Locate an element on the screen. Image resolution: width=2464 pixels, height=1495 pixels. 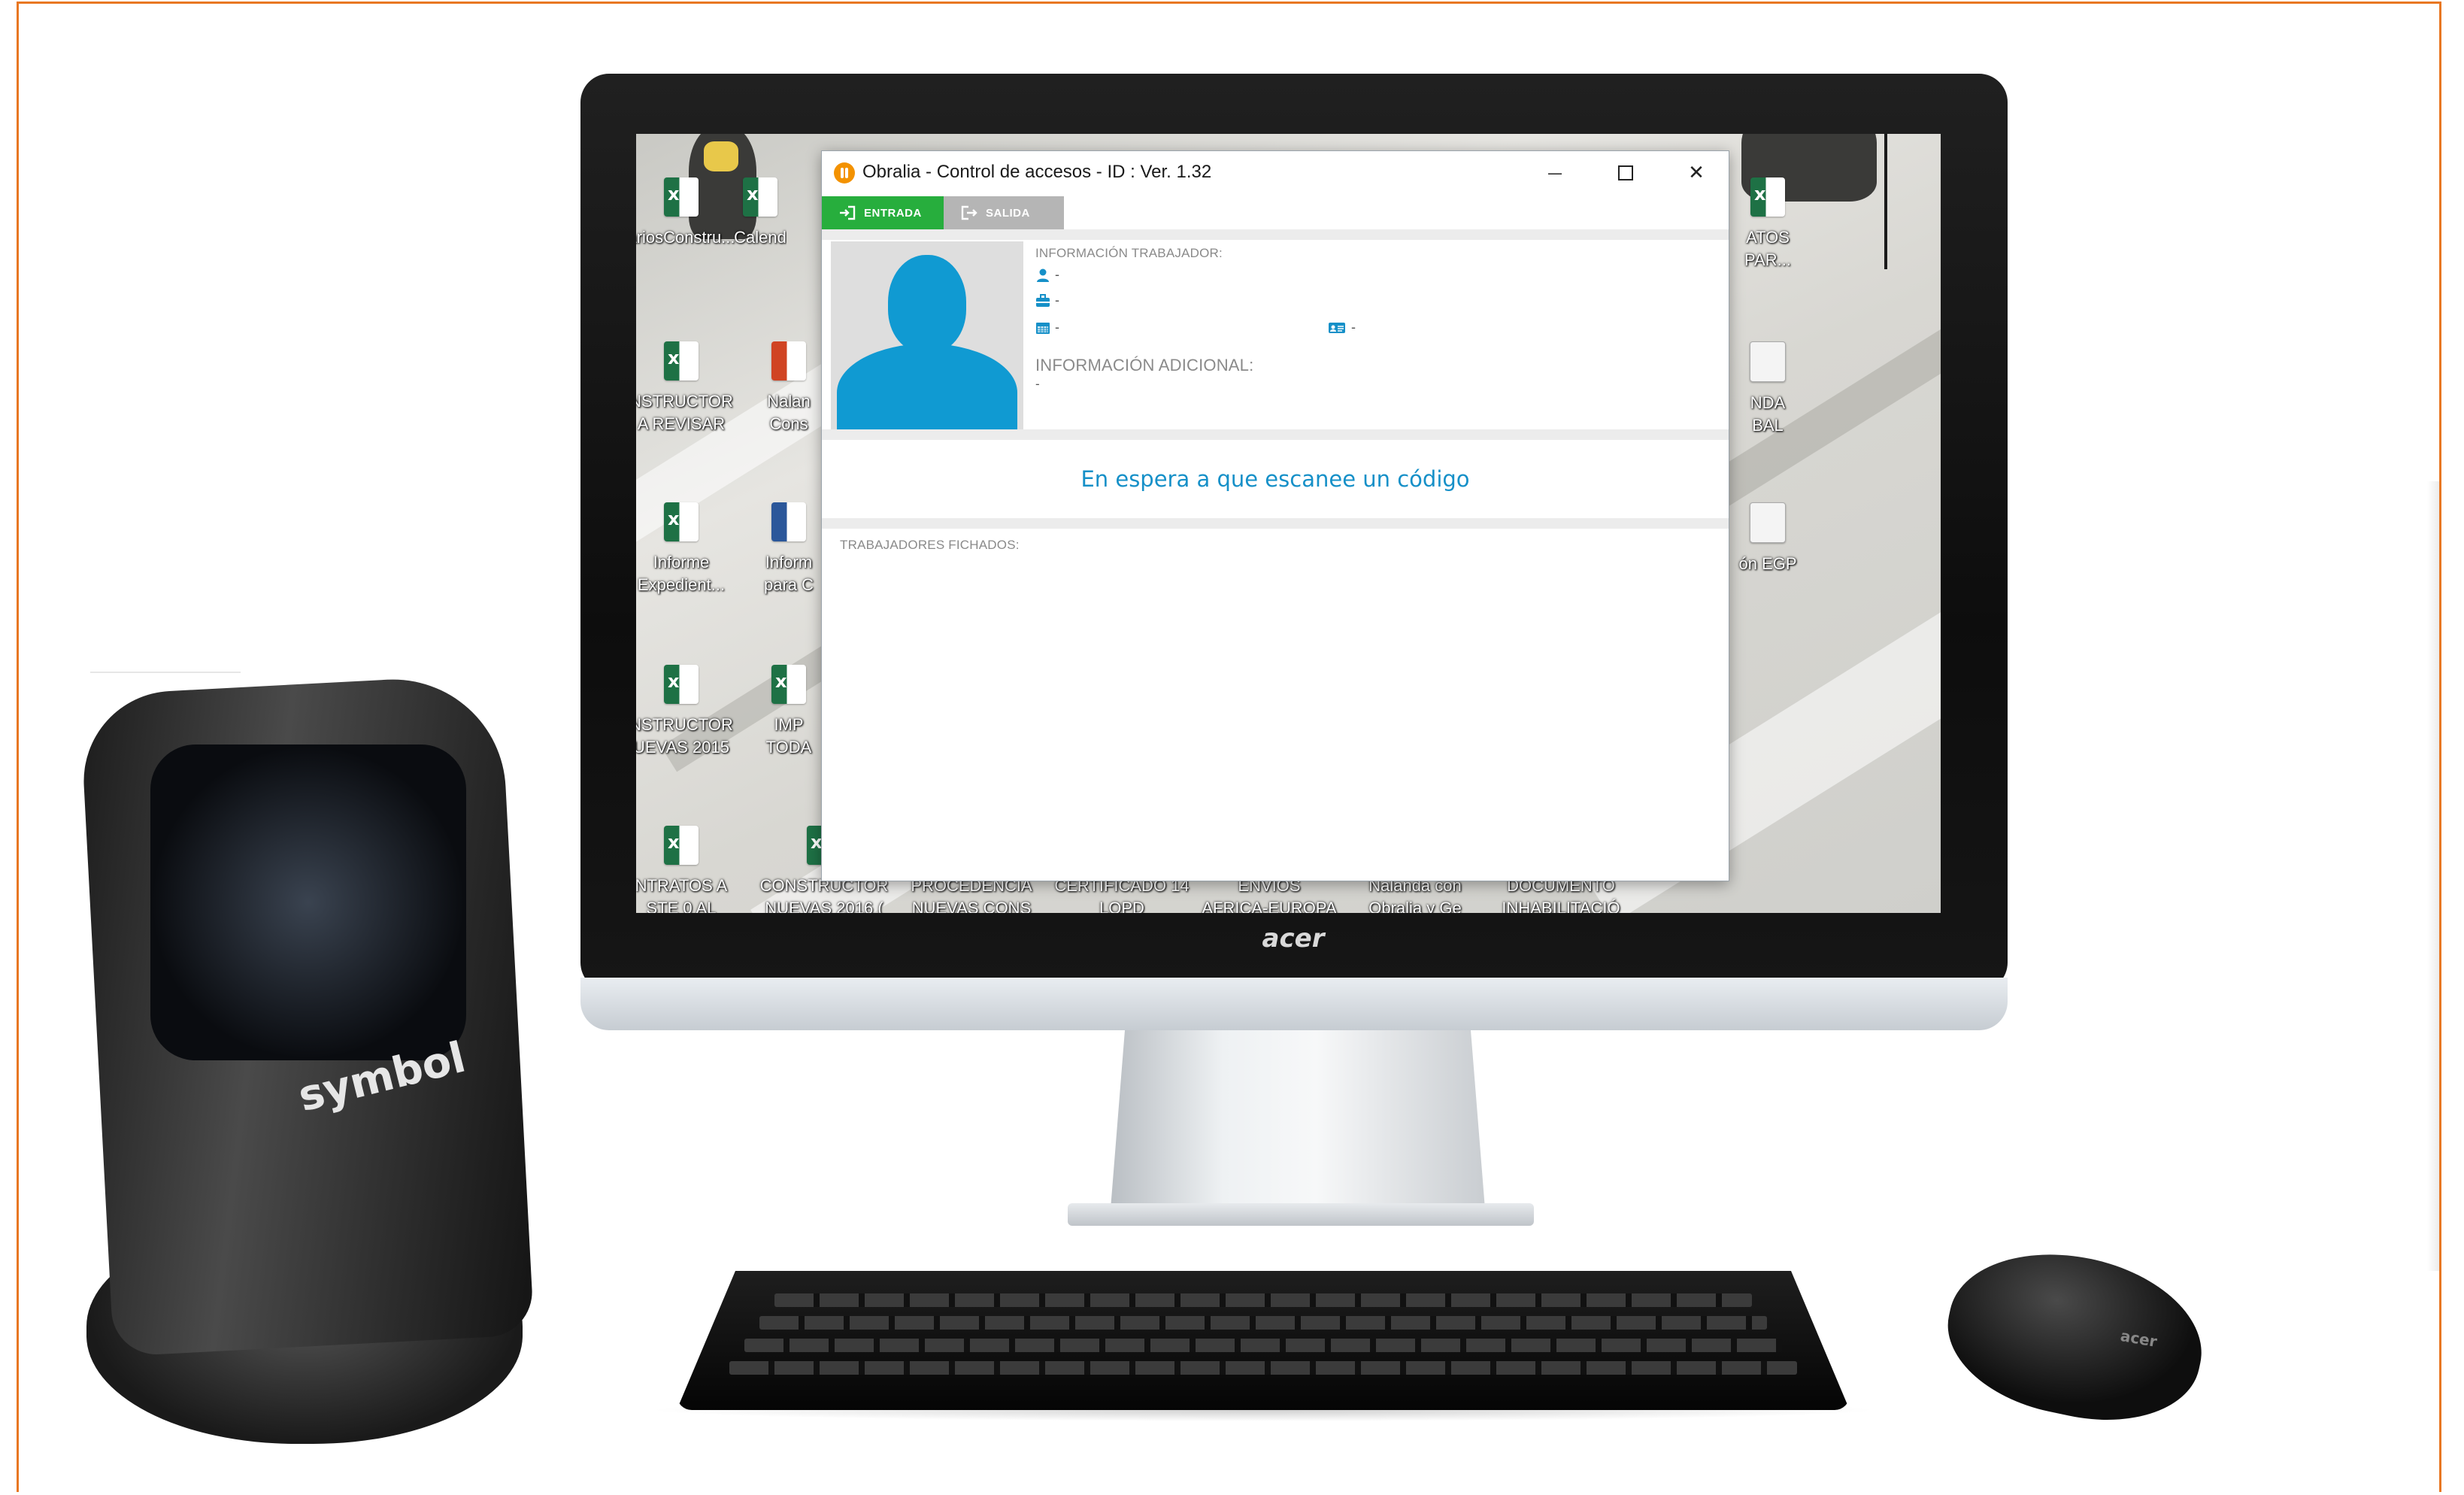
wallpaper-decor is located at coordinates (1885, 201).